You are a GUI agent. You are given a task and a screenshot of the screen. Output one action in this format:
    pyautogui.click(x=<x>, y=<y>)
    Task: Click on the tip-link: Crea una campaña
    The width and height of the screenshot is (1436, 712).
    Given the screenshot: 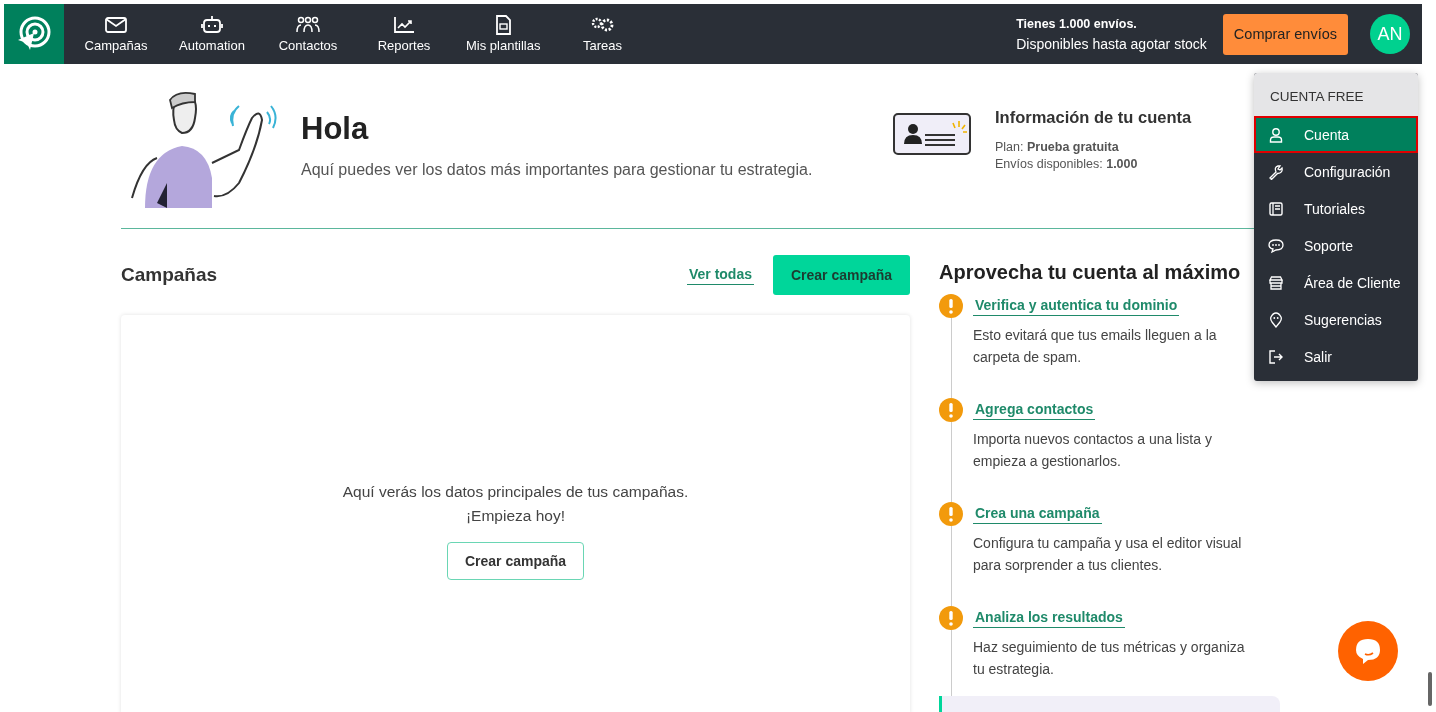 What is the action you would take?
    pyautogui.click(x=1037, y=514)
    